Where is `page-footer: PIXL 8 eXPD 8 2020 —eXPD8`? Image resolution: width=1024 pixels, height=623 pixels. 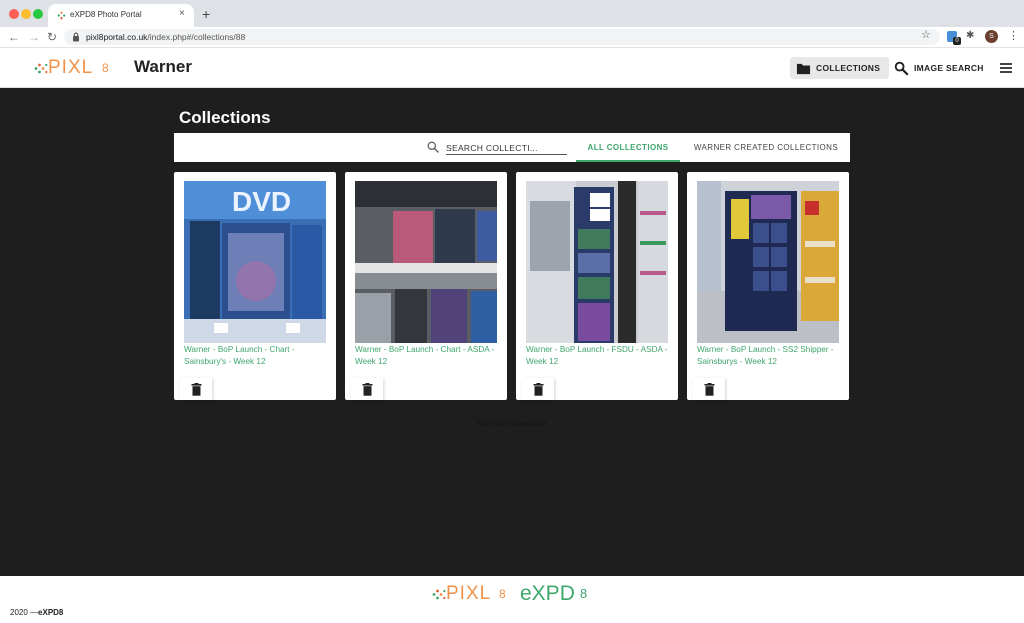
page-footer: PIXL 8 eXPD 8 2020 —eXPD8 is located at coordinates (512, 599).